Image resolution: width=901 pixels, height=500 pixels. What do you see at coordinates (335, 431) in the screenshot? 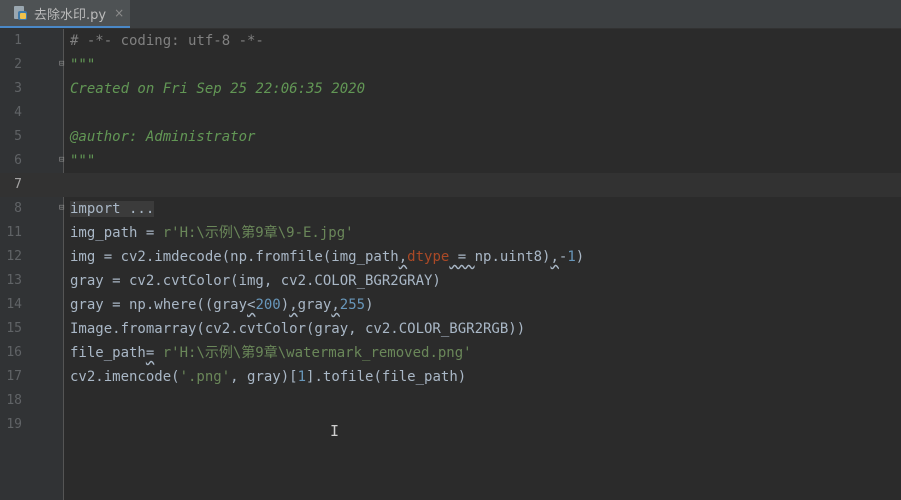
I see `text-cursor-icon: I` at bounding box center [335, 431].